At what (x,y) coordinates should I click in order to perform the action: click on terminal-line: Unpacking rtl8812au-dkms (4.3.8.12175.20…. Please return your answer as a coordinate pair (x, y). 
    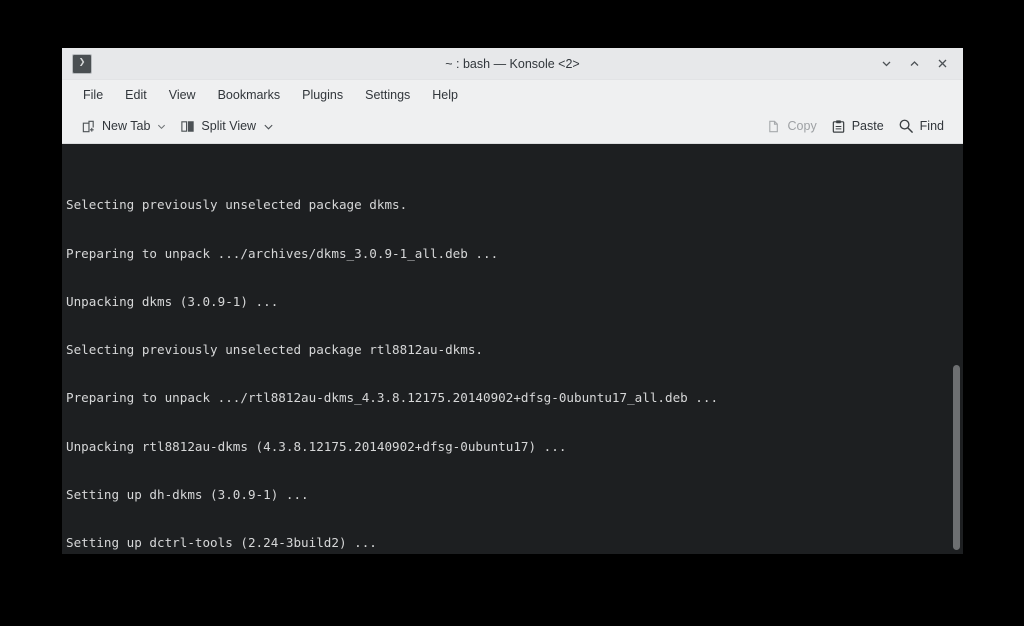
    Looking at the image, I should click on (316, 446).